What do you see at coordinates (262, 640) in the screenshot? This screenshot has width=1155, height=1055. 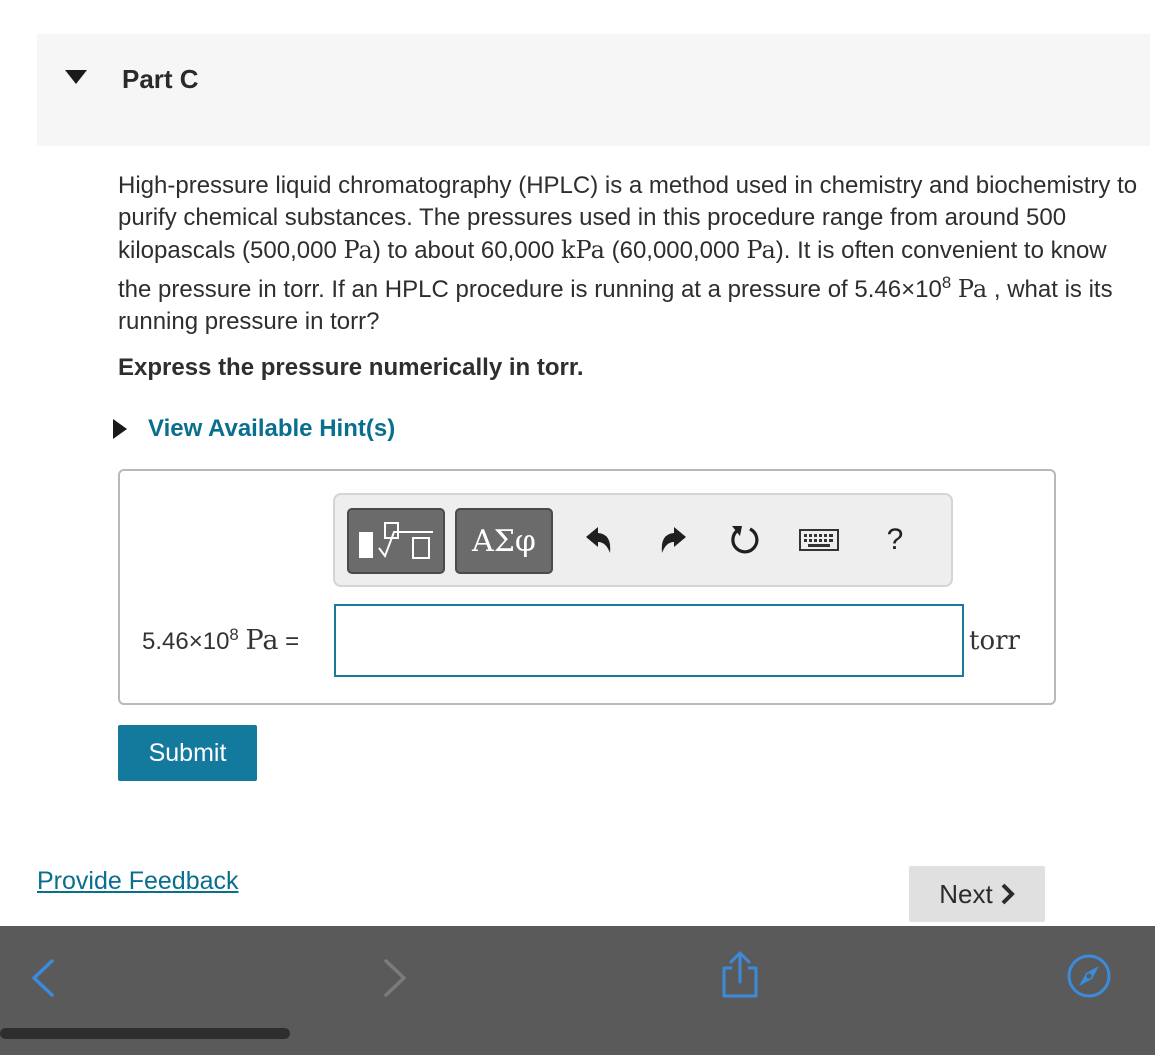 I see `equation-unit: Pa` at bounding box center [262, 640].